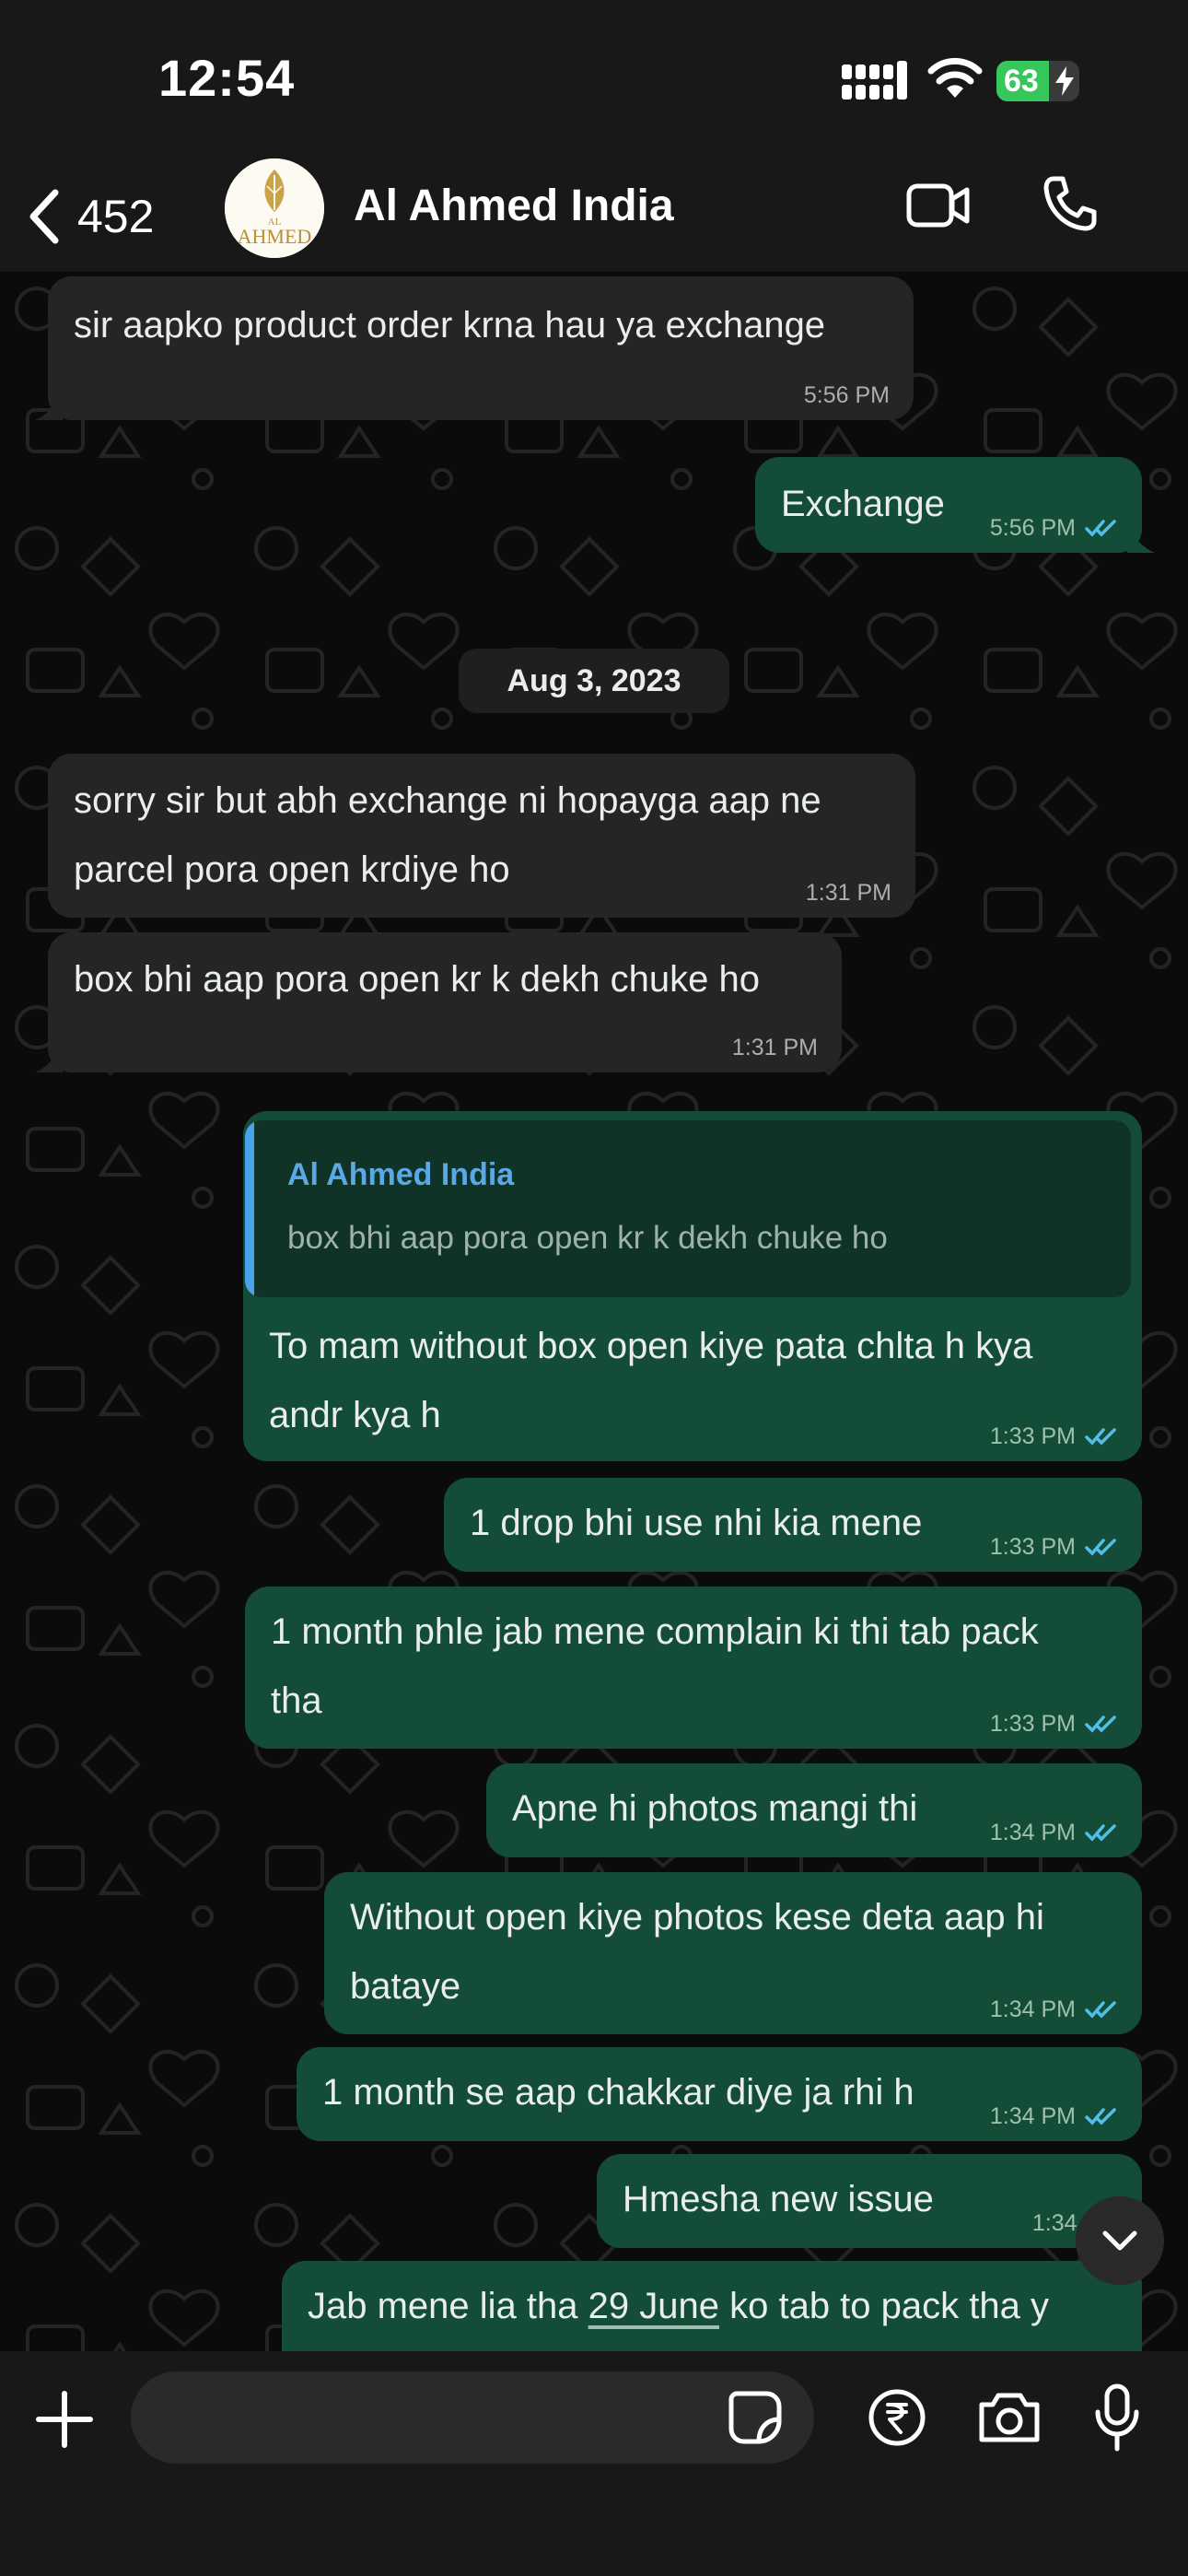 The height and width of the screenshot is (2576, 1188). What do you see at coordinates (793, 1525) in the screenshot?
I see `message-outgoing: 1 drop bhi use nhi kia mene 1:33 PM` at bounding box center [793, 1525].